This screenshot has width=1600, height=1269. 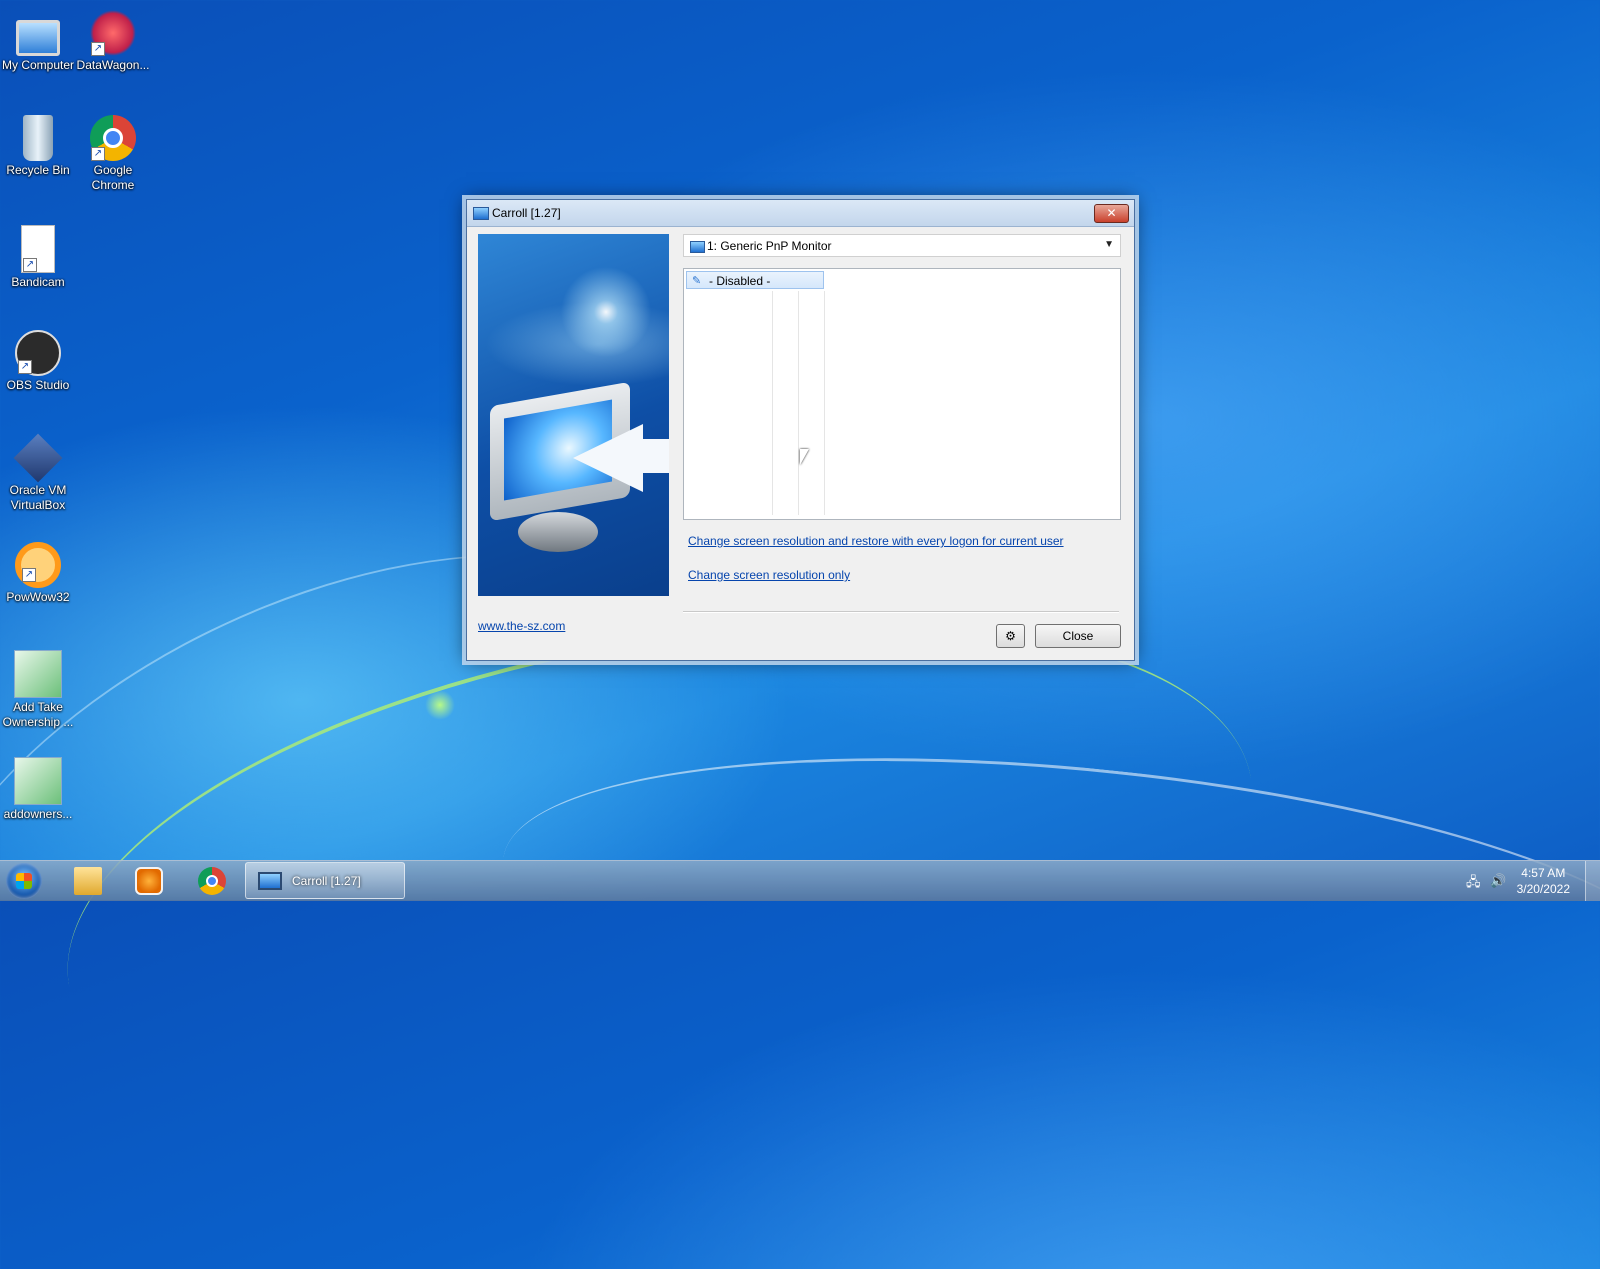 What do you see at coordinates (902, 394) in the screenshot?
I see `resolution-list: ✎ - Disabled -` at bounding box center [902, 394].